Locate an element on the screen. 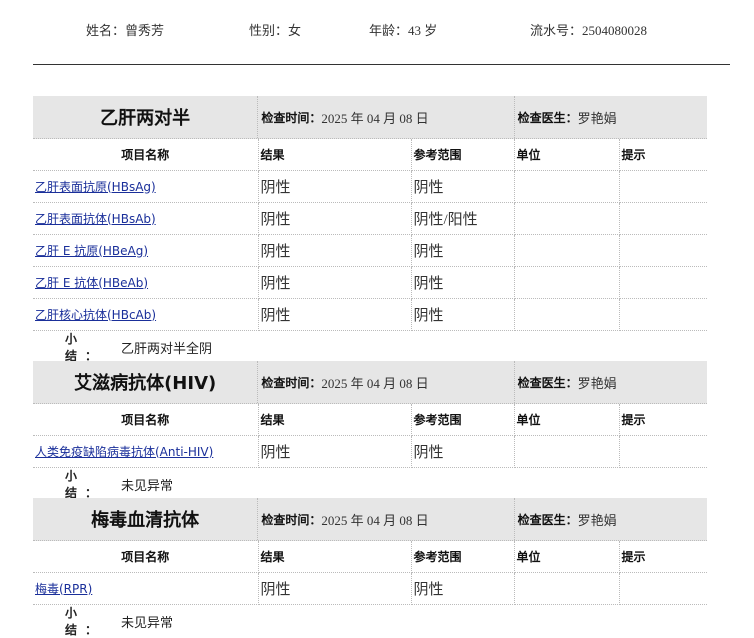  section-header: 梅毒血清抗体 检查时间： 2025 年 04 月 08 日 检查医生： 罗艳娟 is located at coordinates (370, 519).